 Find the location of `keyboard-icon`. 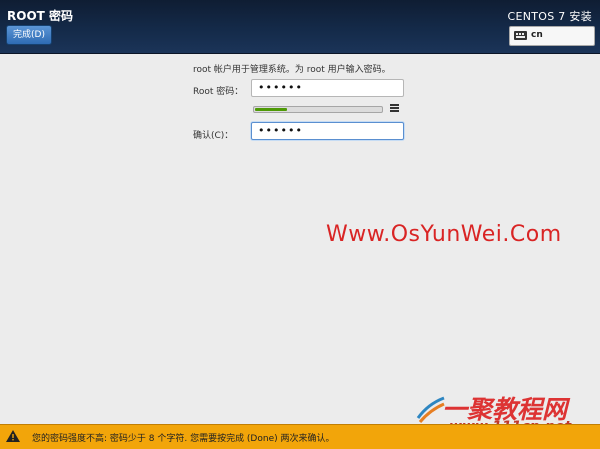

keyboard-icon is located at coordinates (520, 35).